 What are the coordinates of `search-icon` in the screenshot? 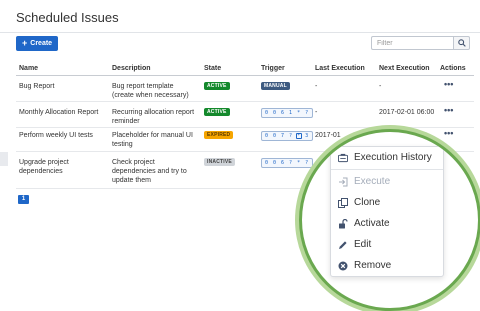 It's located at (461, 43).